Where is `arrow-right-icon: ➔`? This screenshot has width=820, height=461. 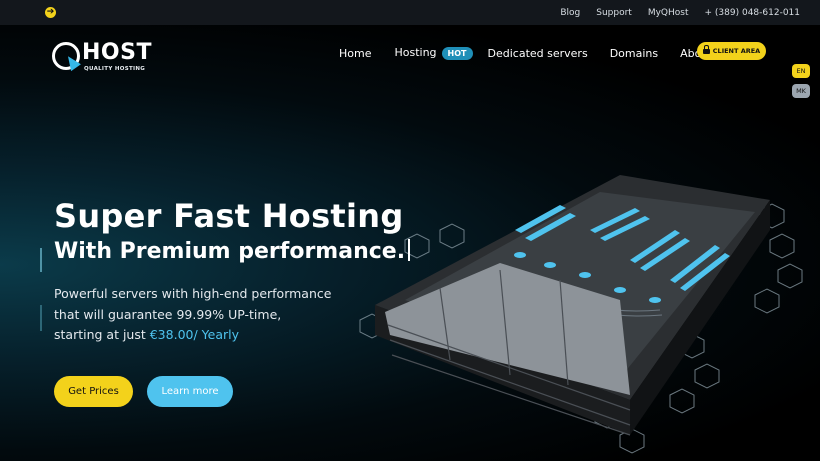
arrow-right-icon: ➔ is located at coordinates (50, 12).